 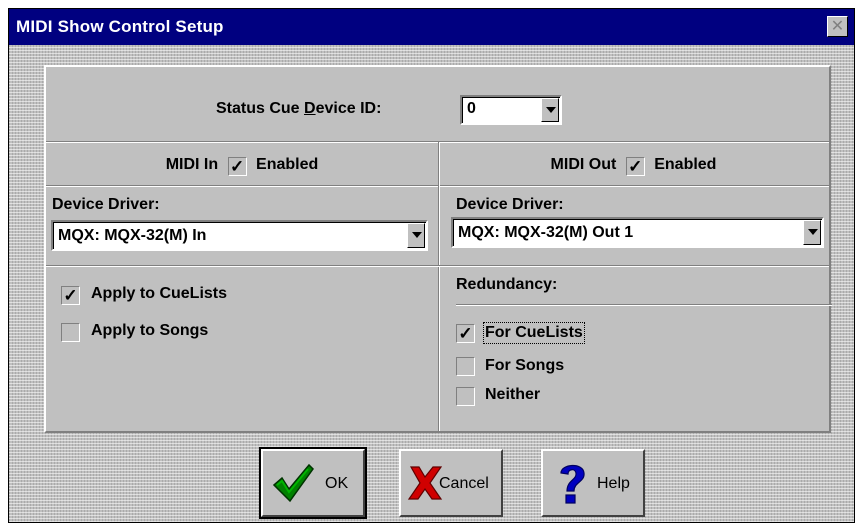 What do you see at coordinates (150, 330) in the screenshot?
I see `apply-to-songs-label: Apply to Songs` at bounding box center [150, 330].